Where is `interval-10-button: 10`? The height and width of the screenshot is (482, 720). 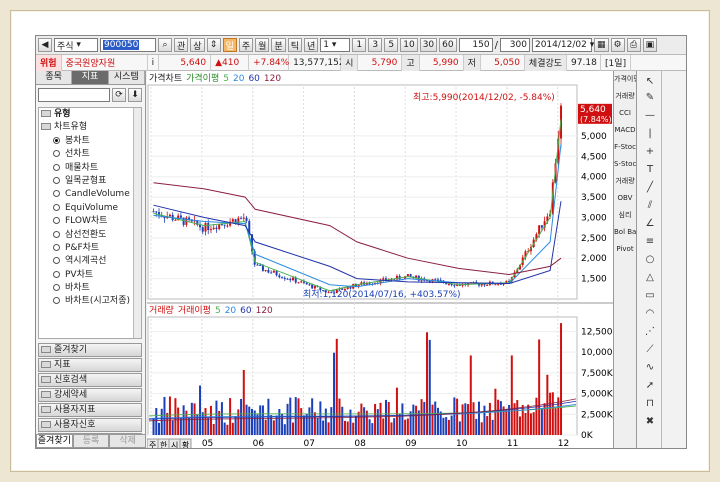 interval-10-button: 10 is located at coordinates (409, 45).